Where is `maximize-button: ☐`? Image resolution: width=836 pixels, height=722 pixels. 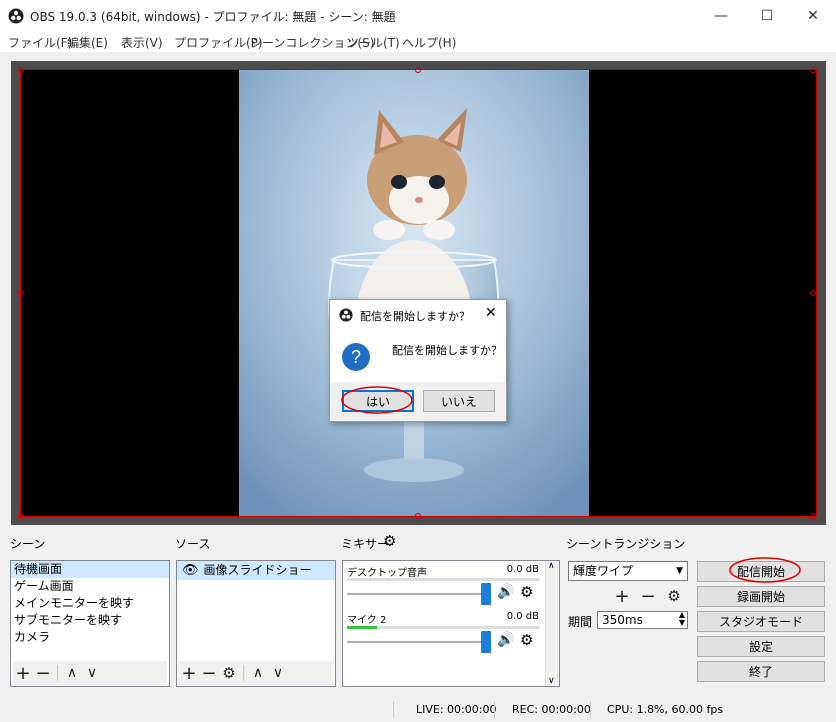
maximize-button: ☐ is located at coordinates (767, 16).